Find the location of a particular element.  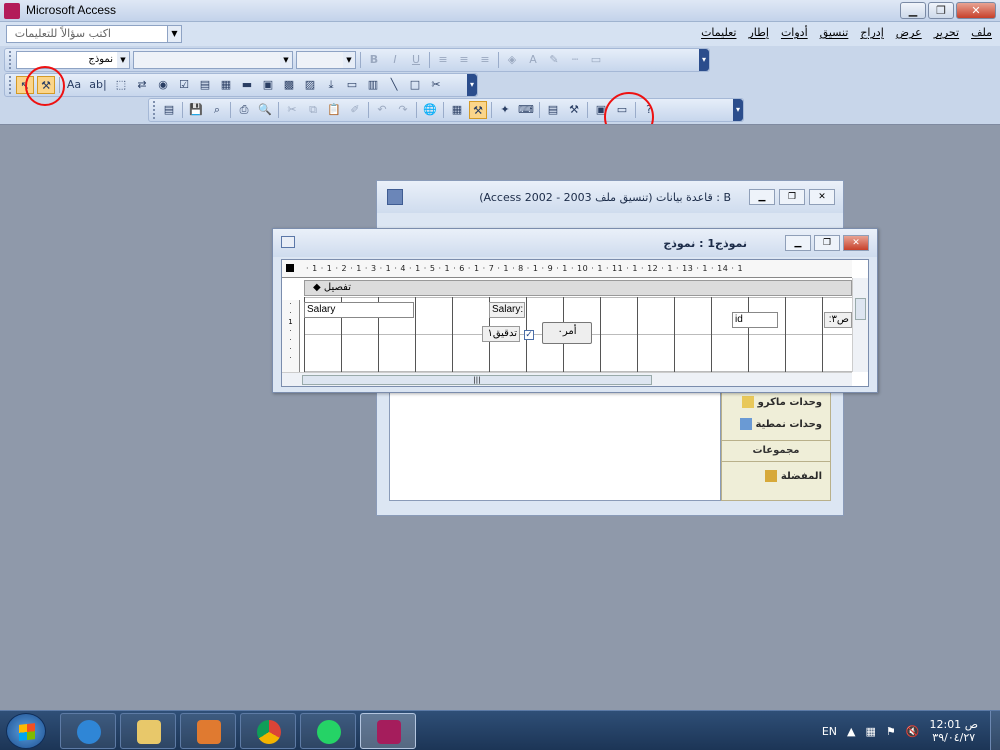

align-center-icon: ≡ is located at coordinates (464, 60).